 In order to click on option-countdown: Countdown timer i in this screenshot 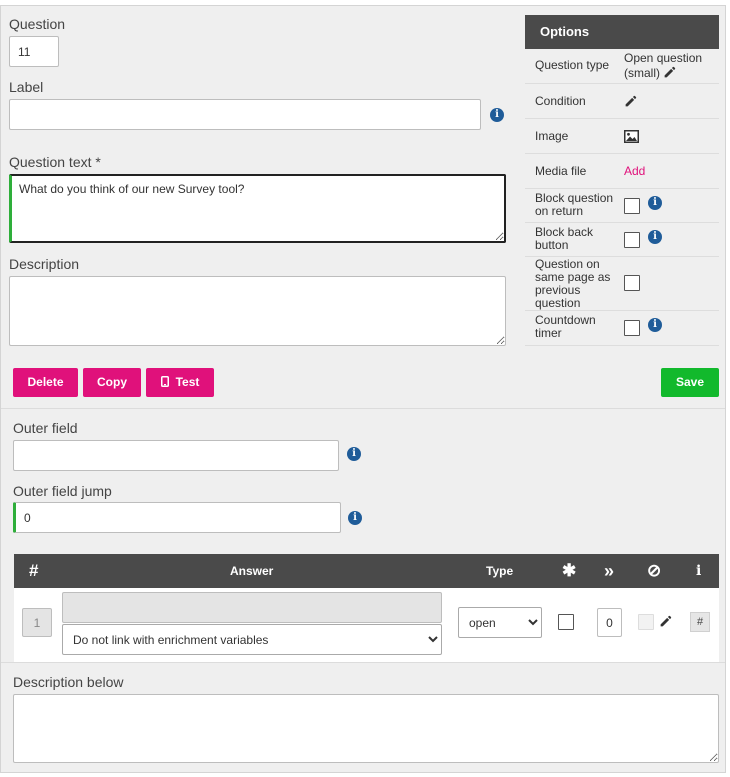, I will do `click(622, 328)`.